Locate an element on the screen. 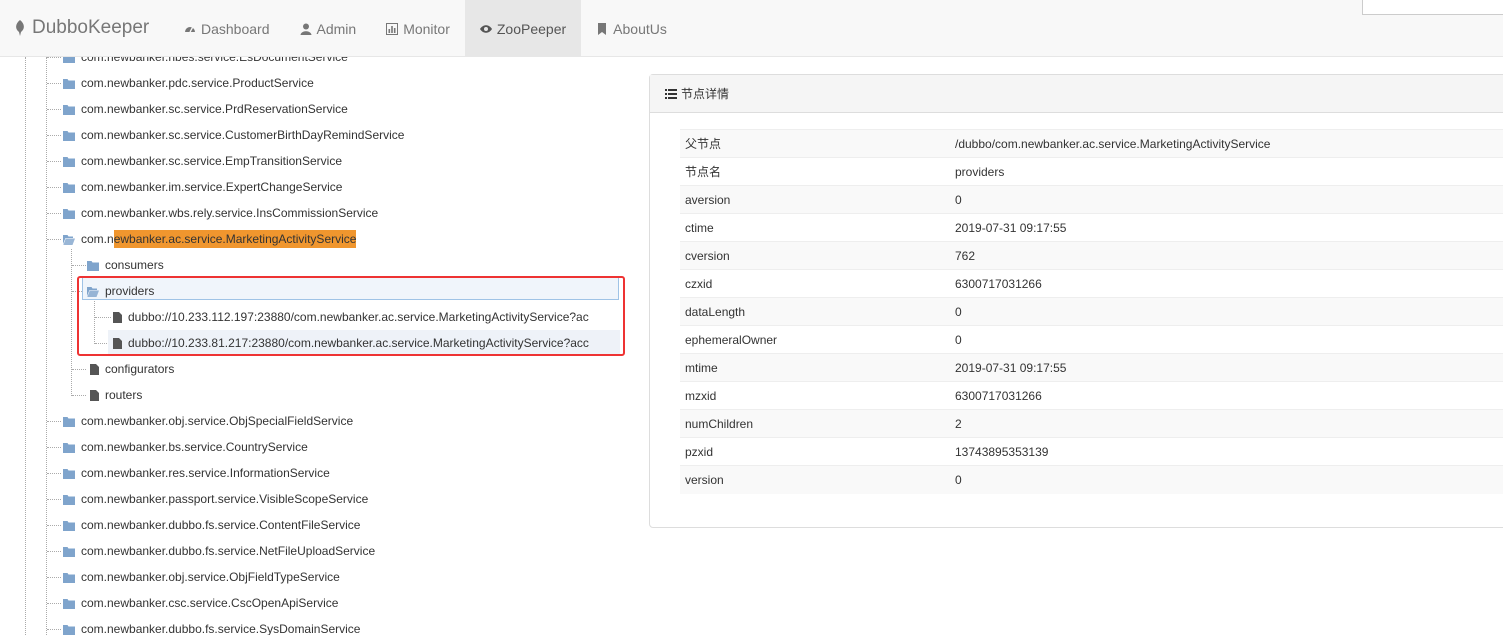  table-row: aversion 0 is located at coordinates (1091, 199).